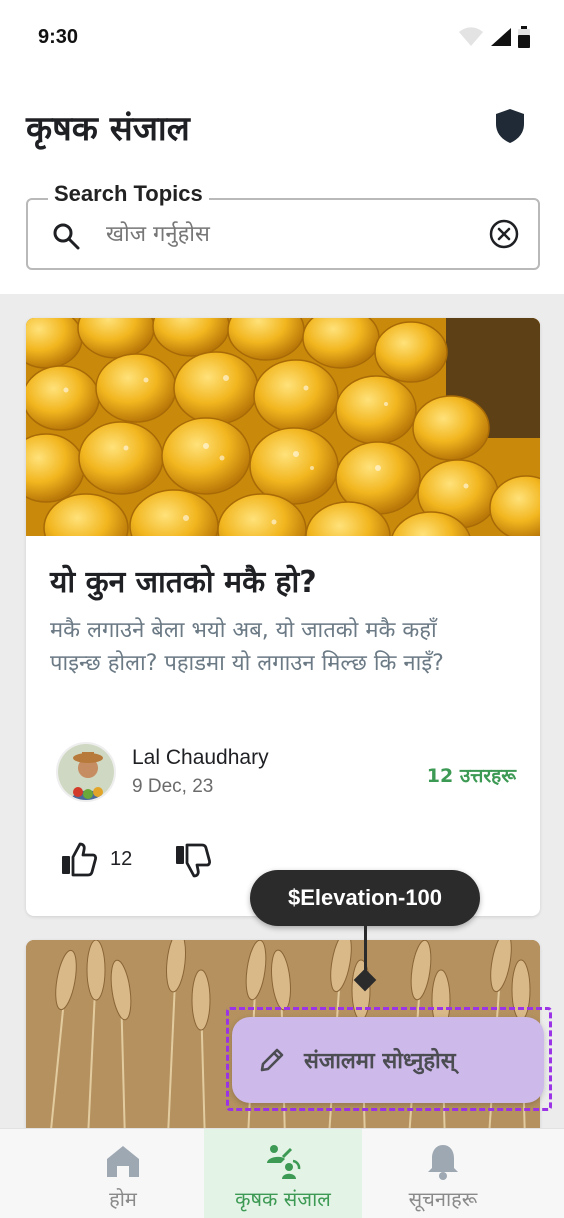 Image resolution: width=564 pixels, height=1218 pixels. What do you see at coordinates (471, 775) in the screenshot?
I see `answers-count: 12 उत्तरहरू` at bounding box center [471, 775].